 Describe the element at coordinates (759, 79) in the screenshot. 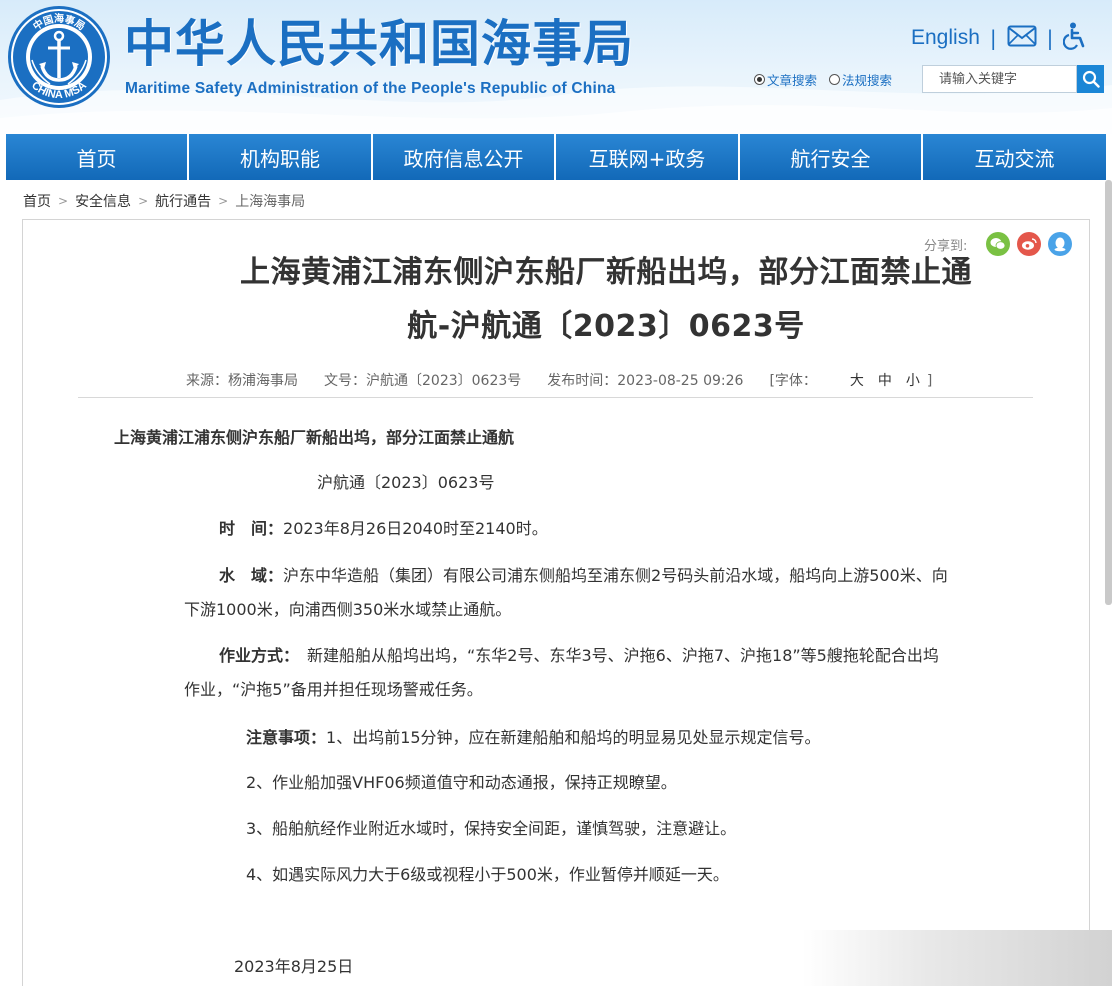

I see `radio-article` at that location.